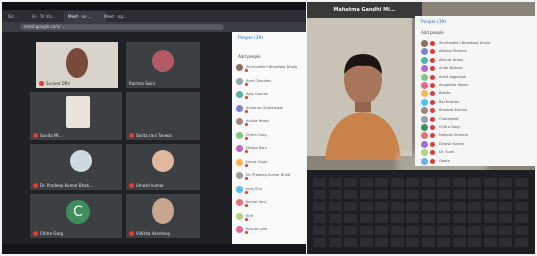  What do you see at coordinates (271, 108) in the screenshot?
I see `people-list-item: Anubhav Shekhawat` at bounding box center [271, 108].